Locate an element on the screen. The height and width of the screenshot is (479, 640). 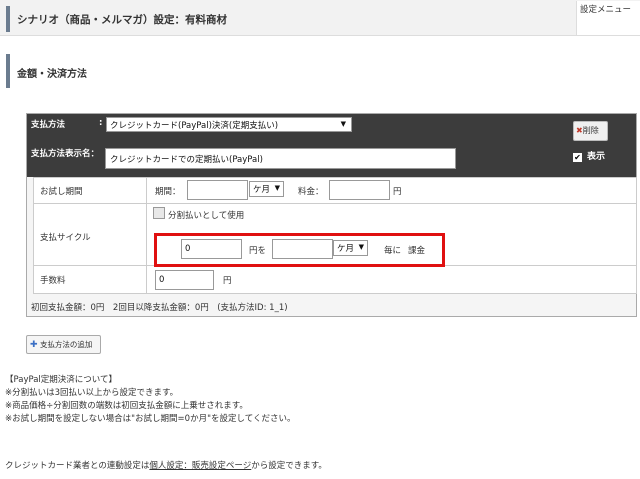
footer-prefix: クレジットカード業者との連動設定は is located at coordinates (77, 466).